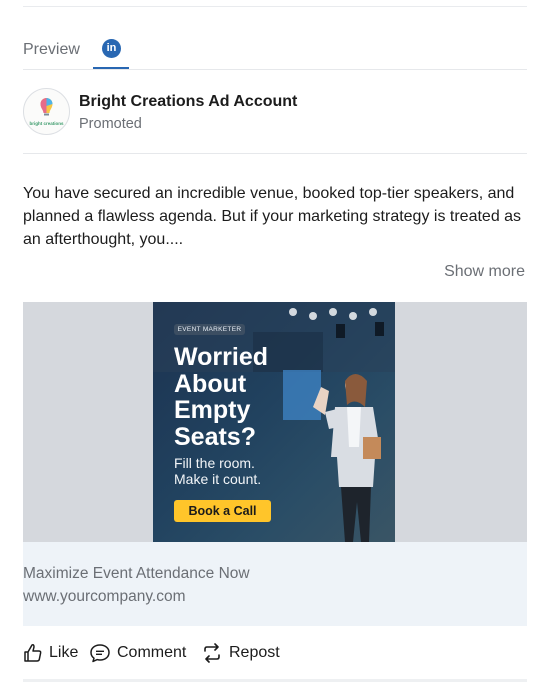 The height and width of the screenshot is (692, 550). I want to click on top-divider, so click(275, 6).